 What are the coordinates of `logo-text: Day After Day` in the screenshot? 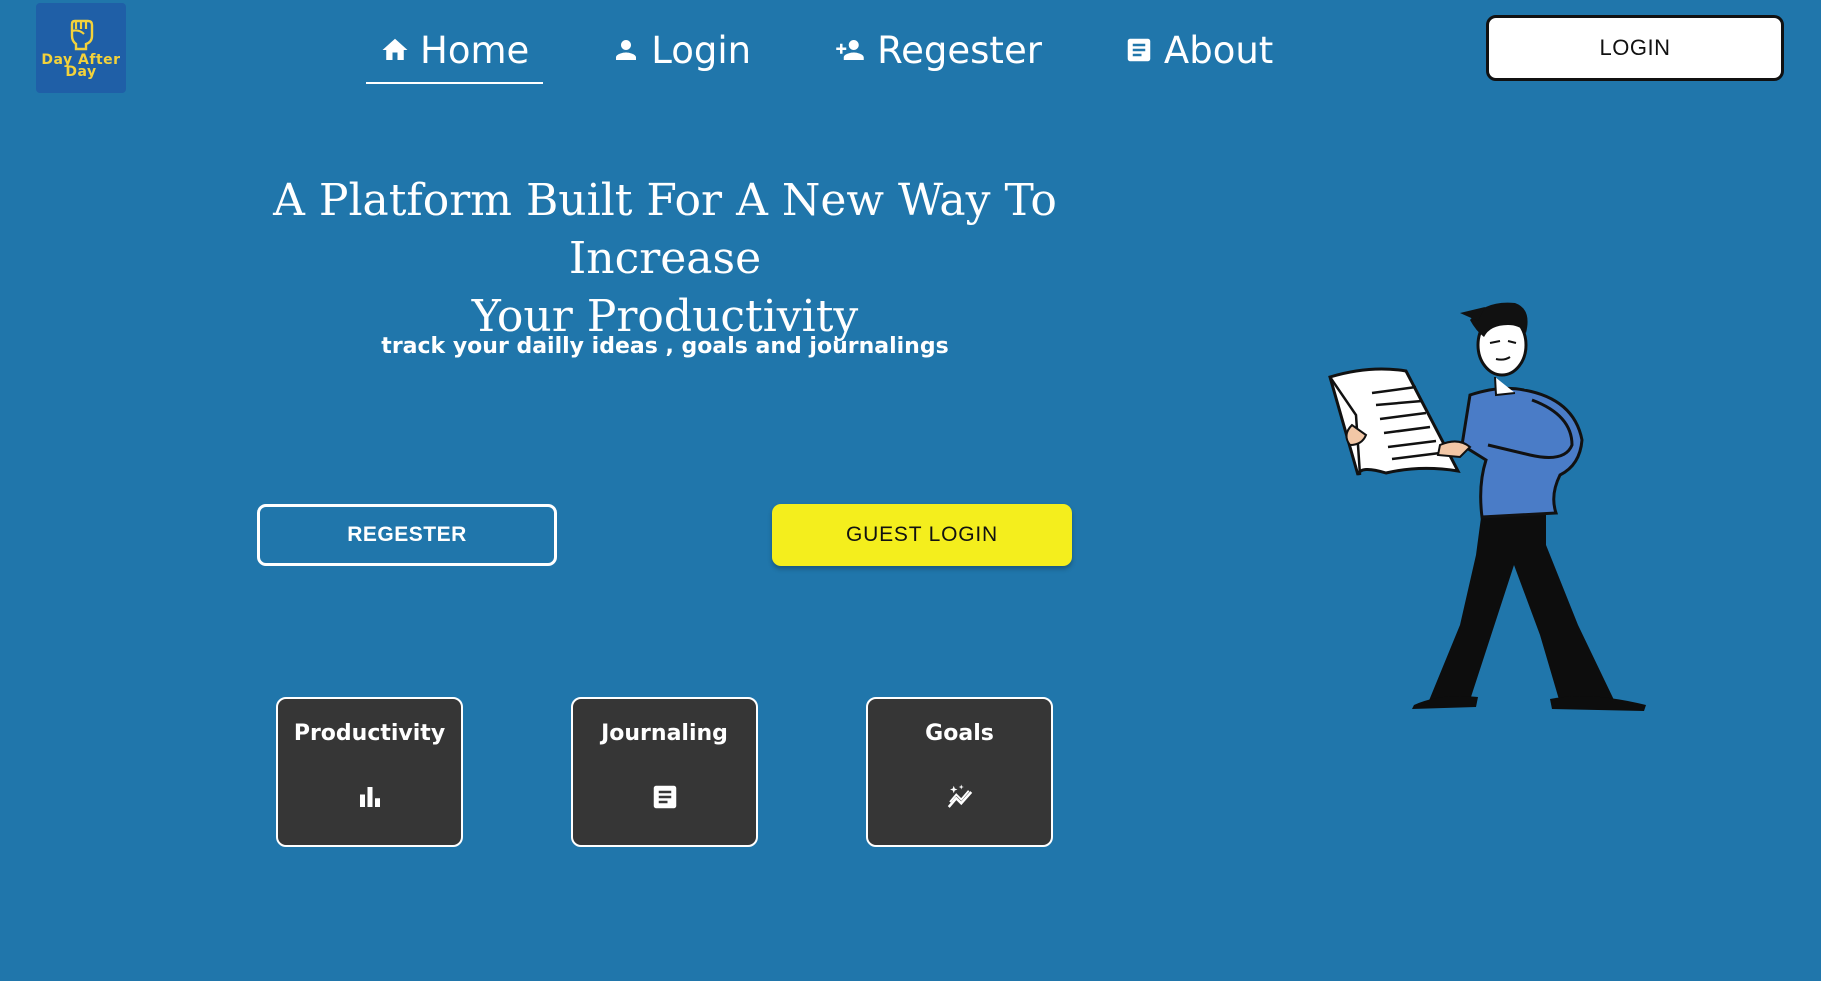 It's located at (80, 66).